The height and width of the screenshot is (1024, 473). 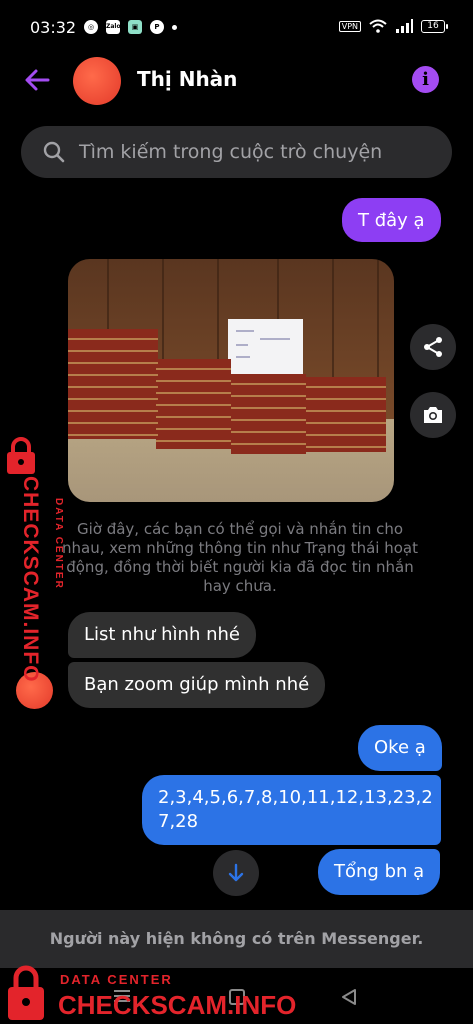 I want to click on unavailable-text: Người này hiện không có trên Messenger., so click(x=236, y=938).